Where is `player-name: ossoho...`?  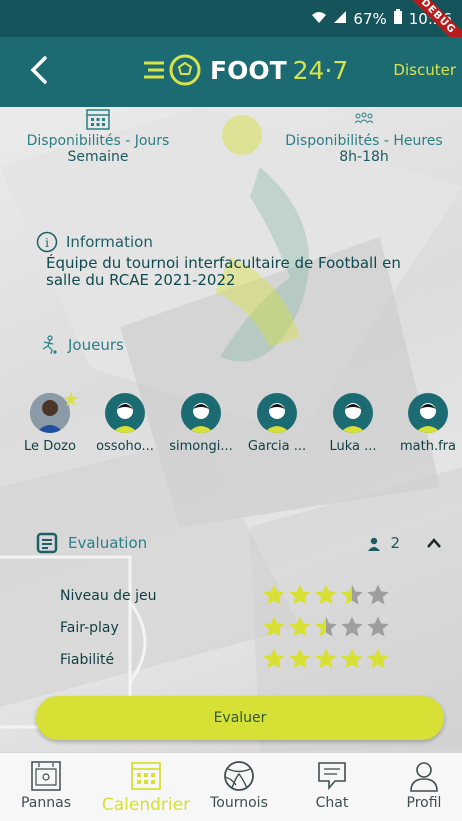 player-name: ossoho... is located at coordinates (125, 446).